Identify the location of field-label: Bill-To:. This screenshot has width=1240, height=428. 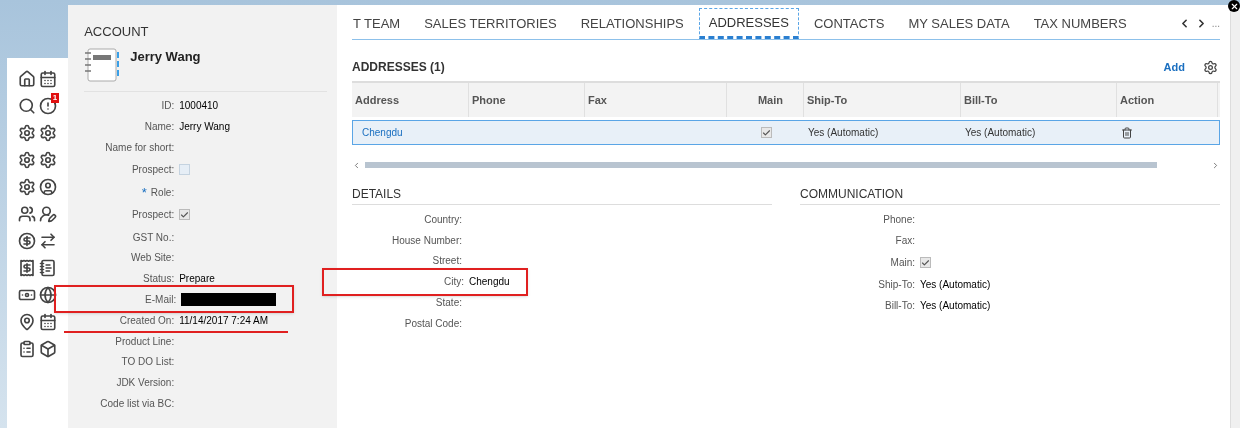
(900, 306).